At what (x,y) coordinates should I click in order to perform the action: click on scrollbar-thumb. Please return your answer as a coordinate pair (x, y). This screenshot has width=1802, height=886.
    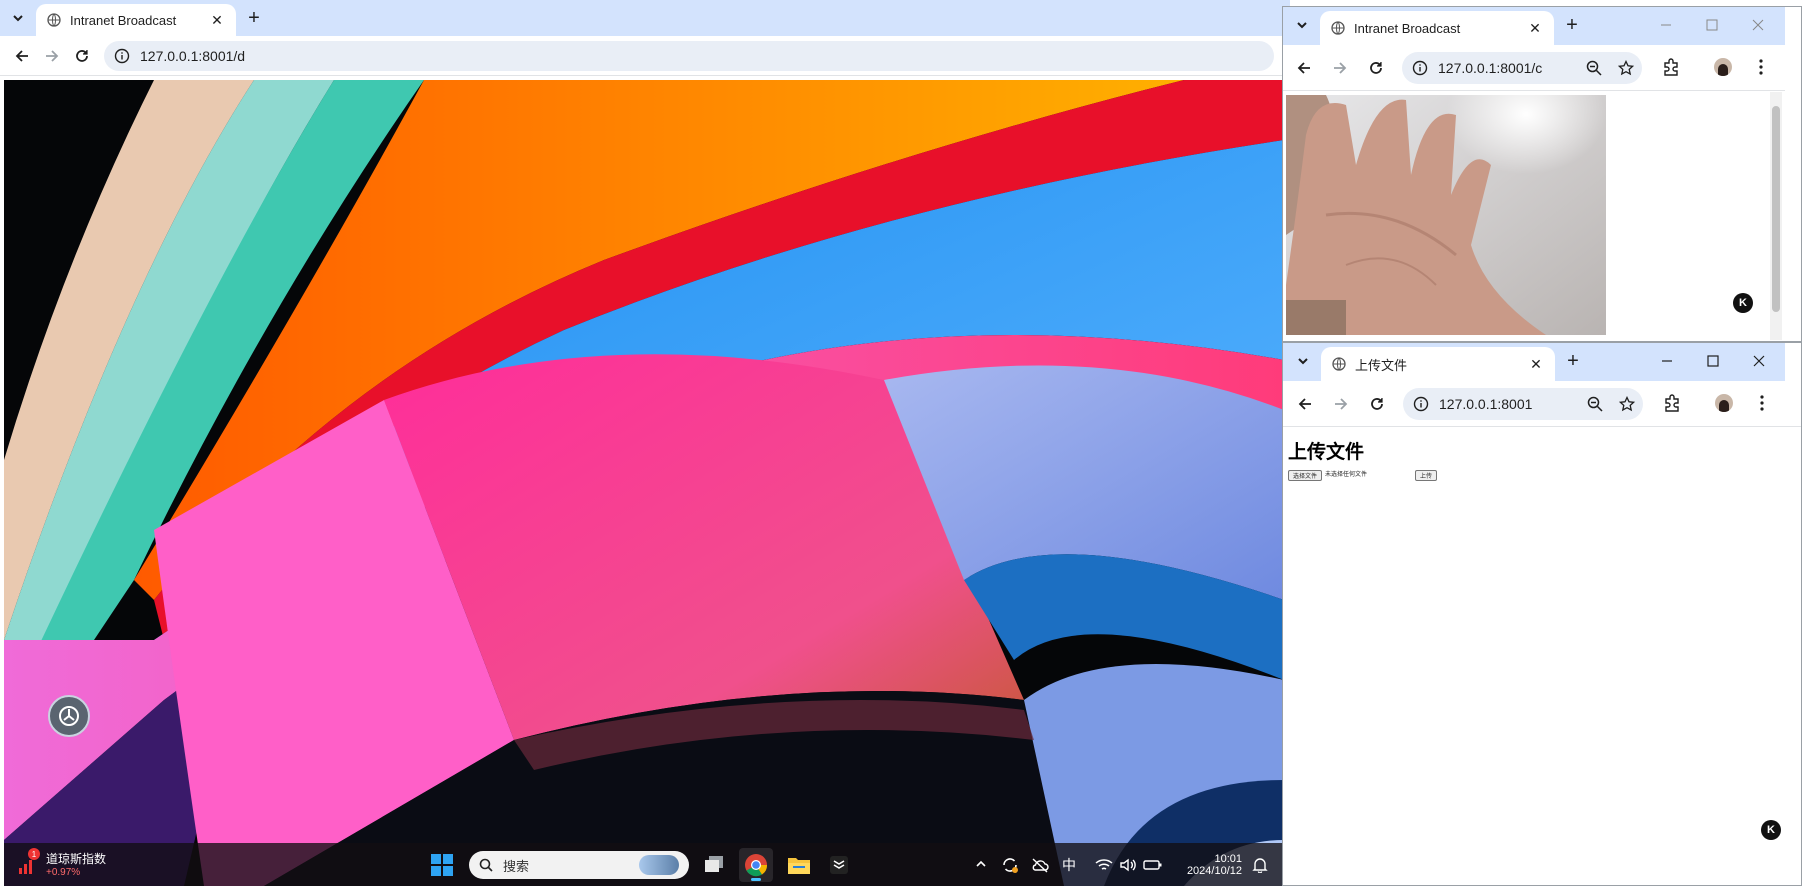
    Looking at the image, I should click on (1776, 209).